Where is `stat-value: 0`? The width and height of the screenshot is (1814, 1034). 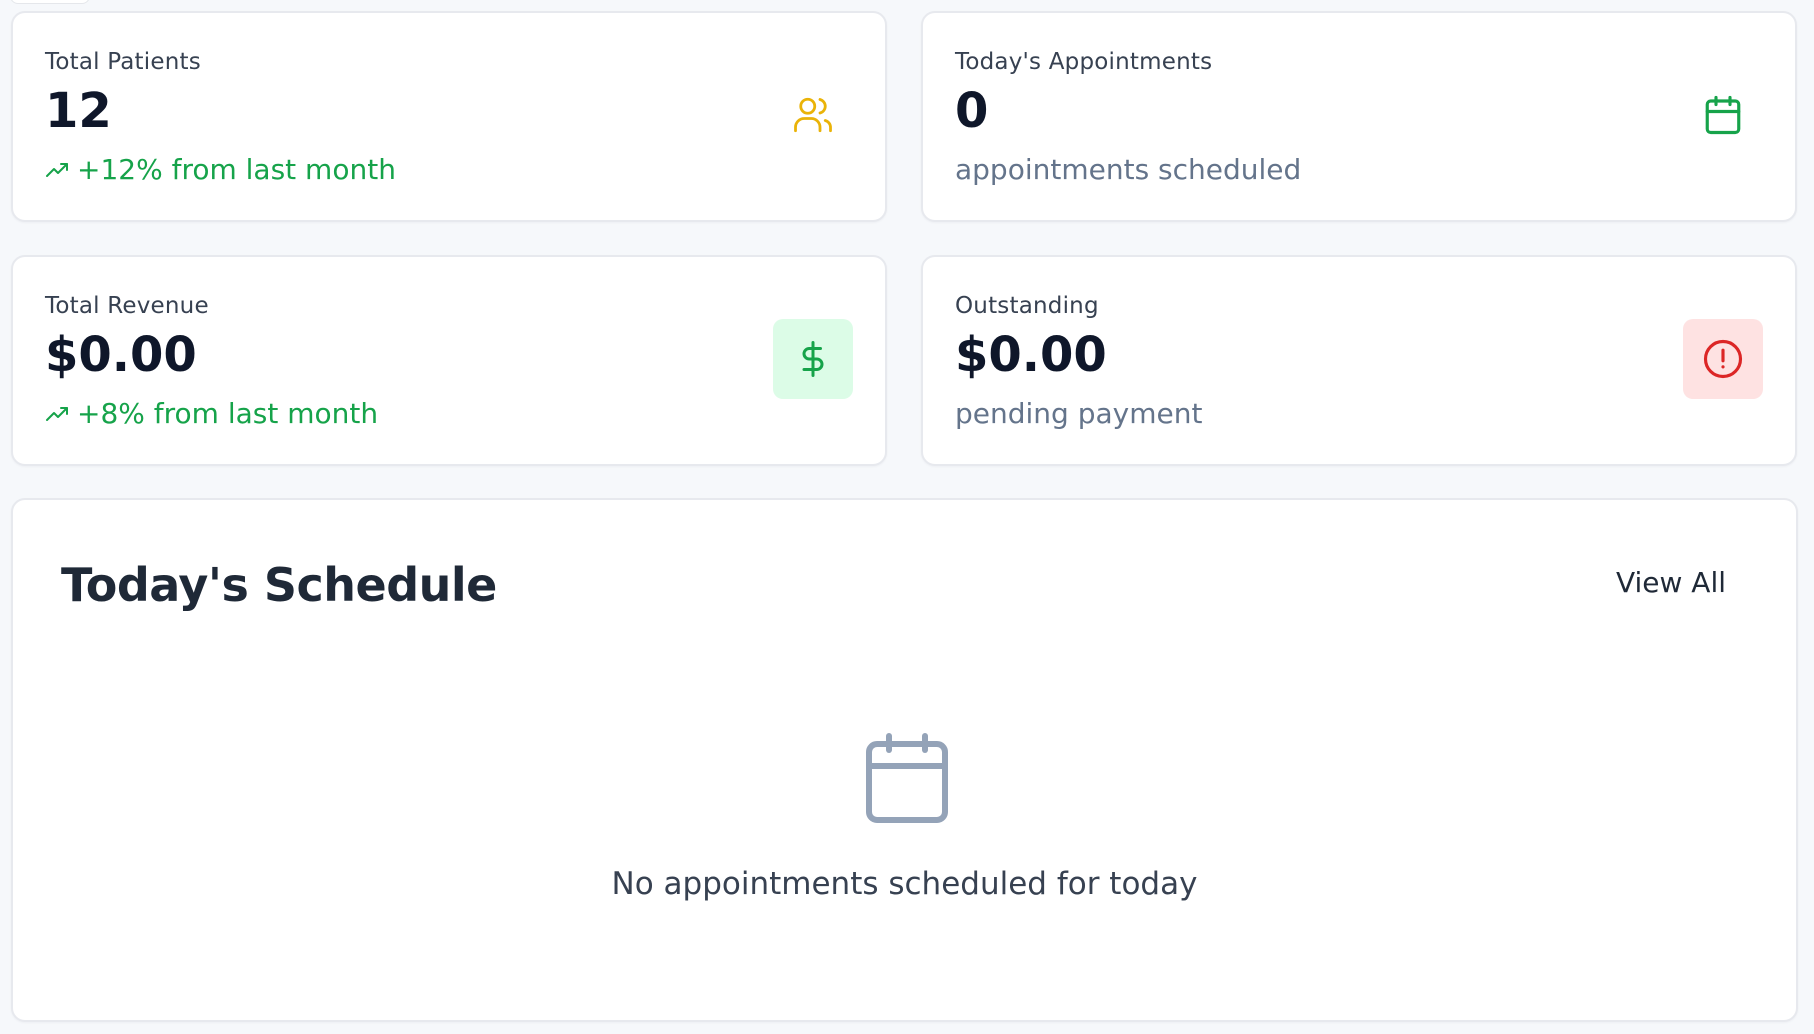
stat-value: 0 is located at coordinates (972, 111).